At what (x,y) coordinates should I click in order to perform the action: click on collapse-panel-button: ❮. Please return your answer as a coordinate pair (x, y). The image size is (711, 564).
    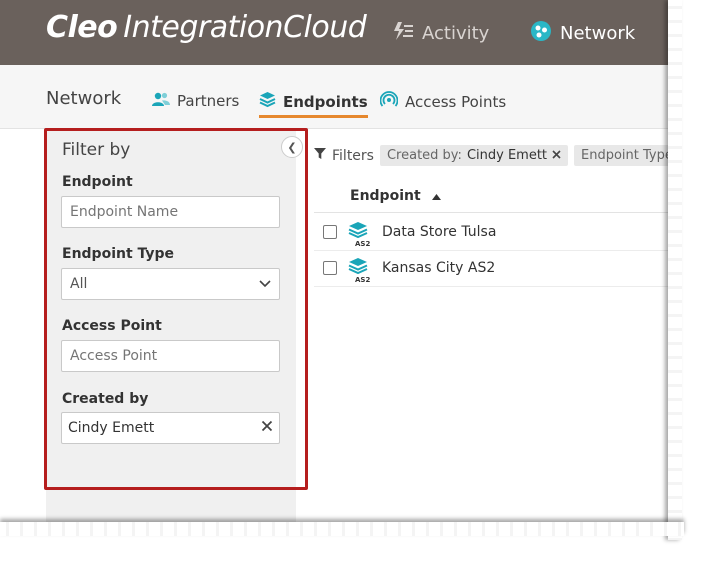
    Looking at the image, I should click on (292, 147).